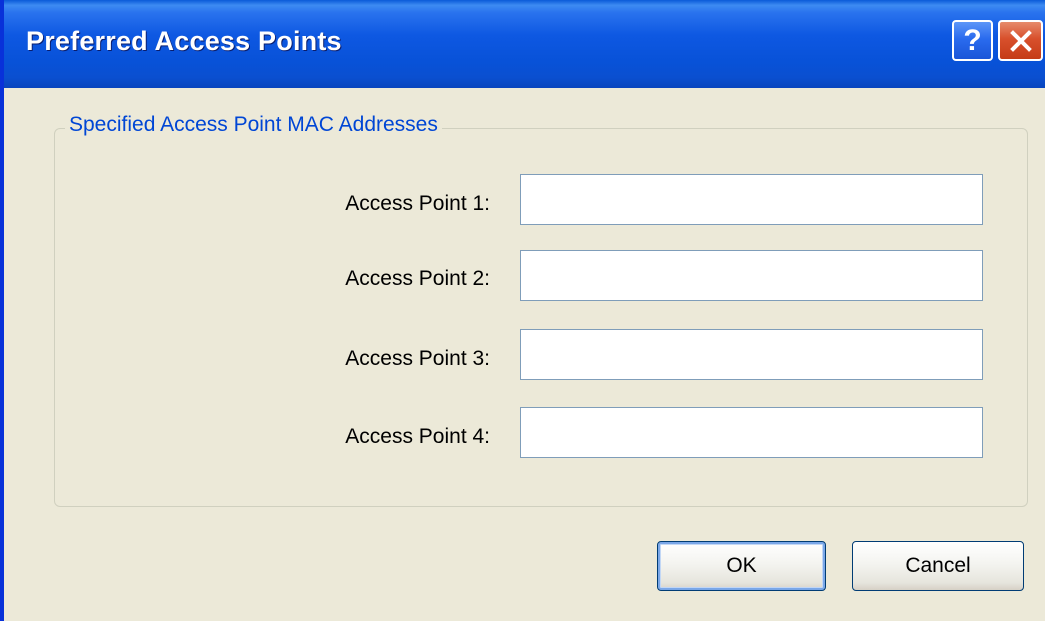 The width and height of the screenshot is (1045, 621). What do you see at coordinates (417, 358) in the screenshot?
I see `access-point-3-label: Access Point 3:` at bounding box center [417, 358].